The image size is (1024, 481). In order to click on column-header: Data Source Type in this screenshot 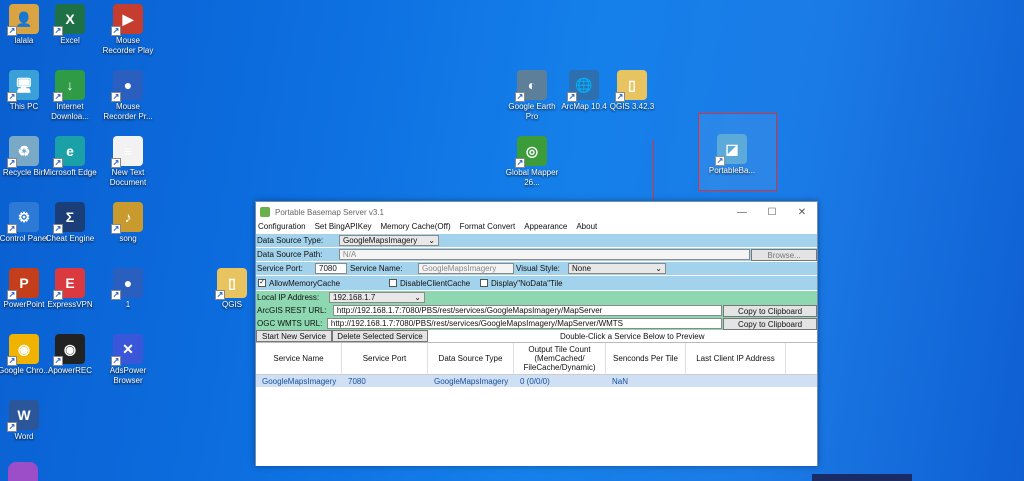, I will do `click(471, 358)`.